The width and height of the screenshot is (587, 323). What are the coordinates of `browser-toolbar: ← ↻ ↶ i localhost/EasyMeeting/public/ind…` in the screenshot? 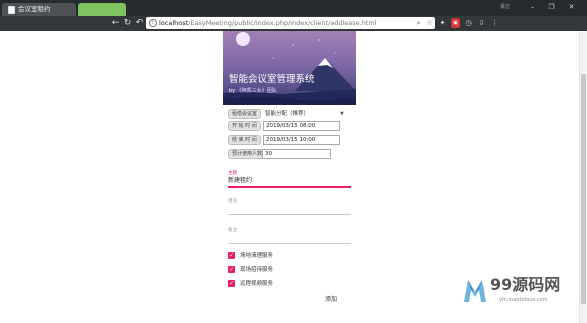 It's located at (293, 23).